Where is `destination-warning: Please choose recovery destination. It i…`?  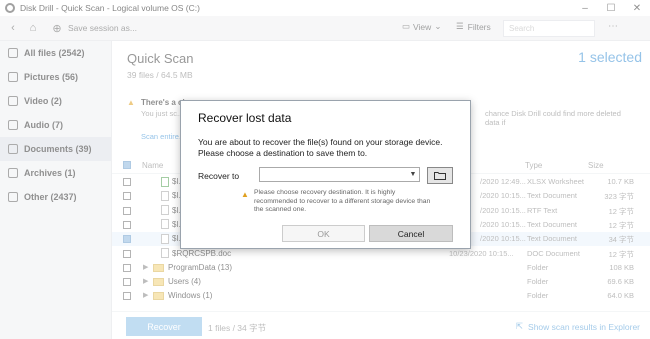
destination-warning: Please choose recovery destination. It i… is located at coordinates (342, 201).